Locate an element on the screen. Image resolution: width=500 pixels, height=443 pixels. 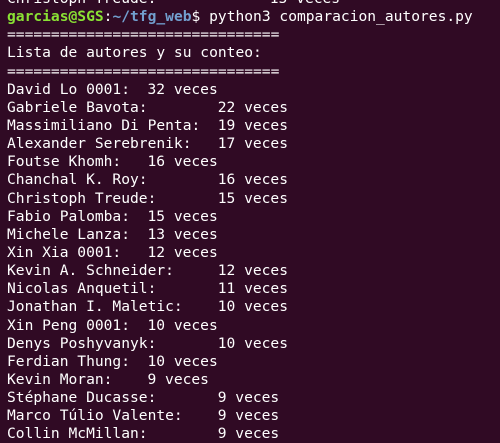
author-line: Christoph Treude: 15 veces is located at coordinates (253, 199).